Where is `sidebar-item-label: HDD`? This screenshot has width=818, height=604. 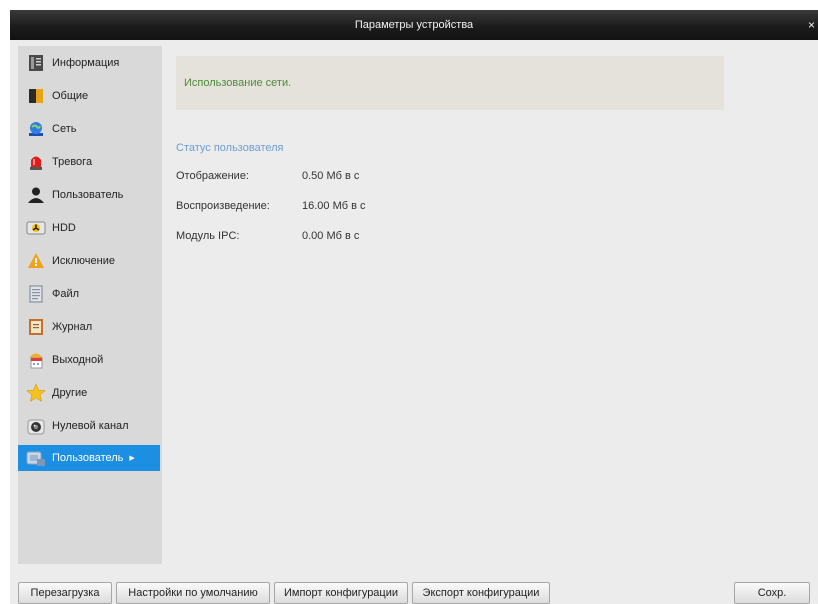 sidebar-item-label: HDD is located at coordinates (64, 228).